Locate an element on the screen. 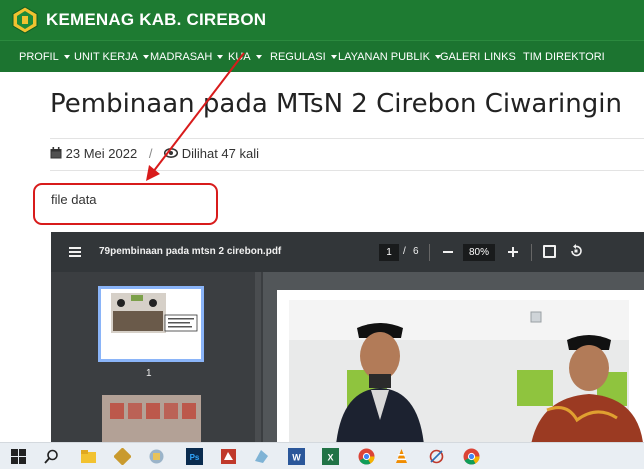  zoom-level-input: 80% is located at coordinates (479, 252).